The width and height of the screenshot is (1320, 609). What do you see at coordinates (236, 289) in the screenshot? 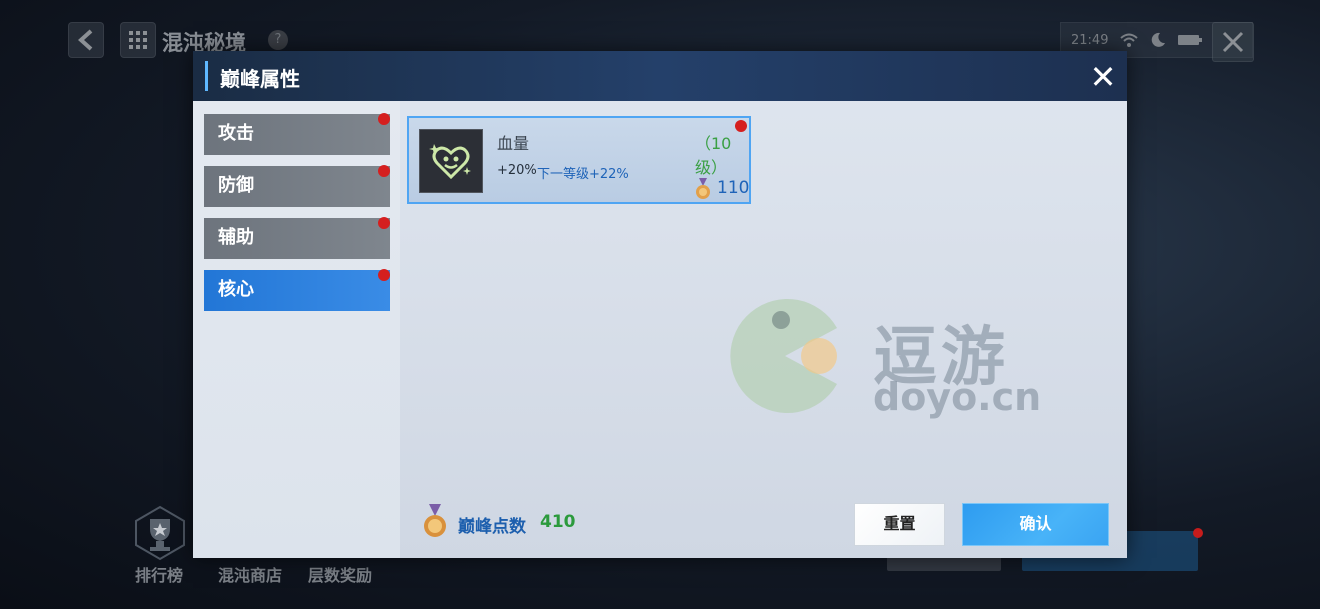
I see `tab-label: 核心` at bounding box center [236, 289].